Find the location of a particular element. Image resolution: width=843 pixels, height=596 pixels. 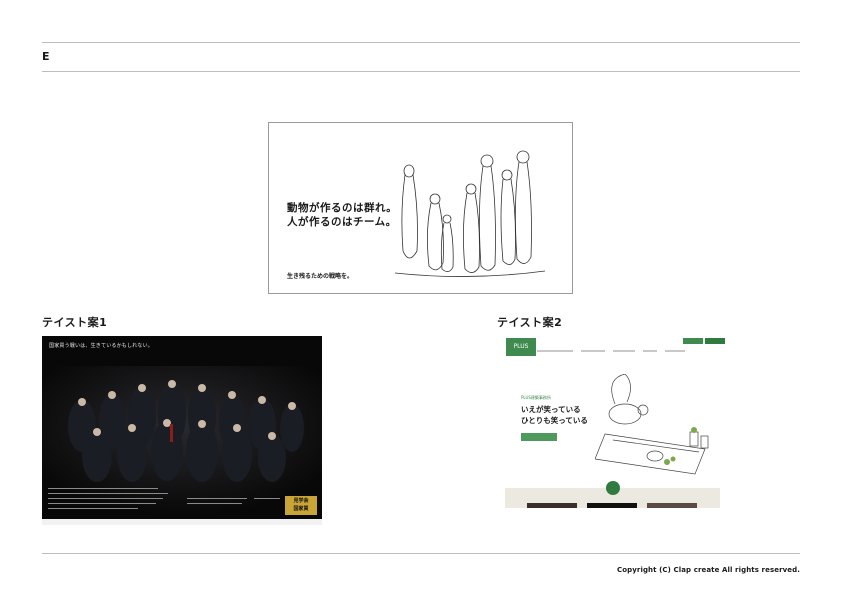

badge-line-2: 国家買 is located at coordinates (301, 509).